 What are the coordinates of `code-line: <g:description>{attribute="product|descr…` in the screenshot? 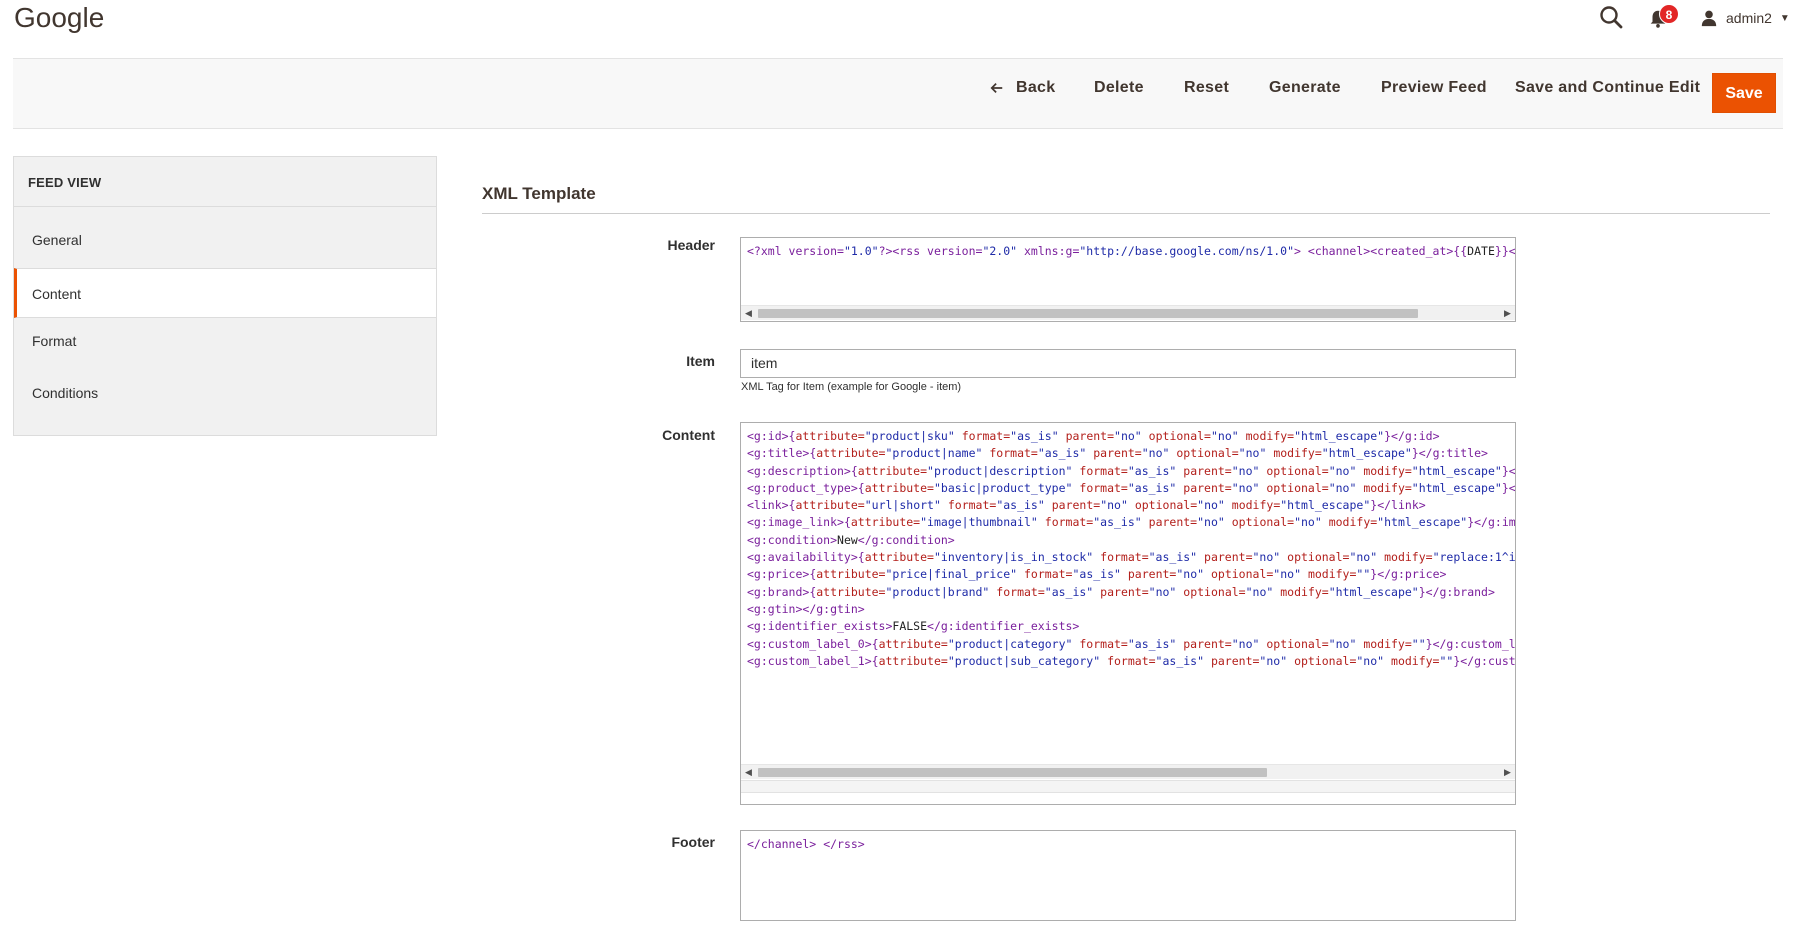 It's located at (1131, 470).